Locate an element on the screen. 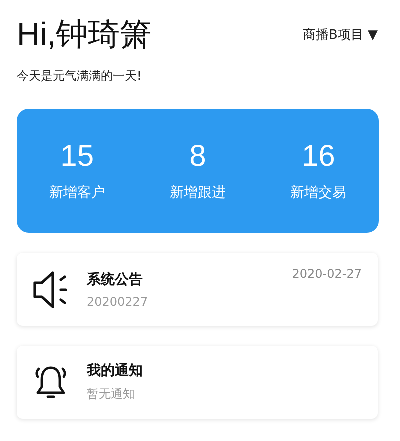  stat-value: 8 is located at coordinates (198, 157).